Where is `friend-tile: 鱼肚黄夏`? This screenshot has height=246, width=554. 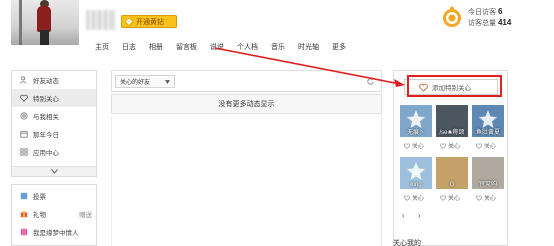 friend-tile: 鱼肚黄夏 is located at coordinates (488, 121).